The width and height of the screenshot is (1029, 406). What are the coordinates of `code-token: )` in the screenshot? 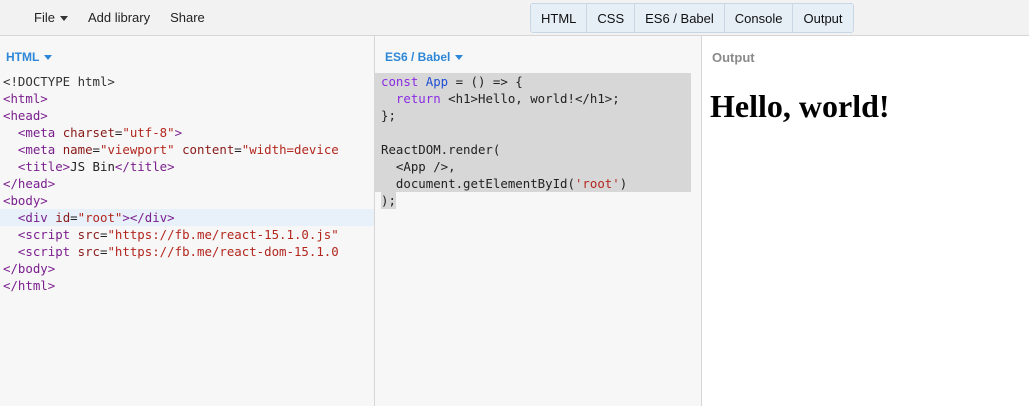 It's located at (623, 183).